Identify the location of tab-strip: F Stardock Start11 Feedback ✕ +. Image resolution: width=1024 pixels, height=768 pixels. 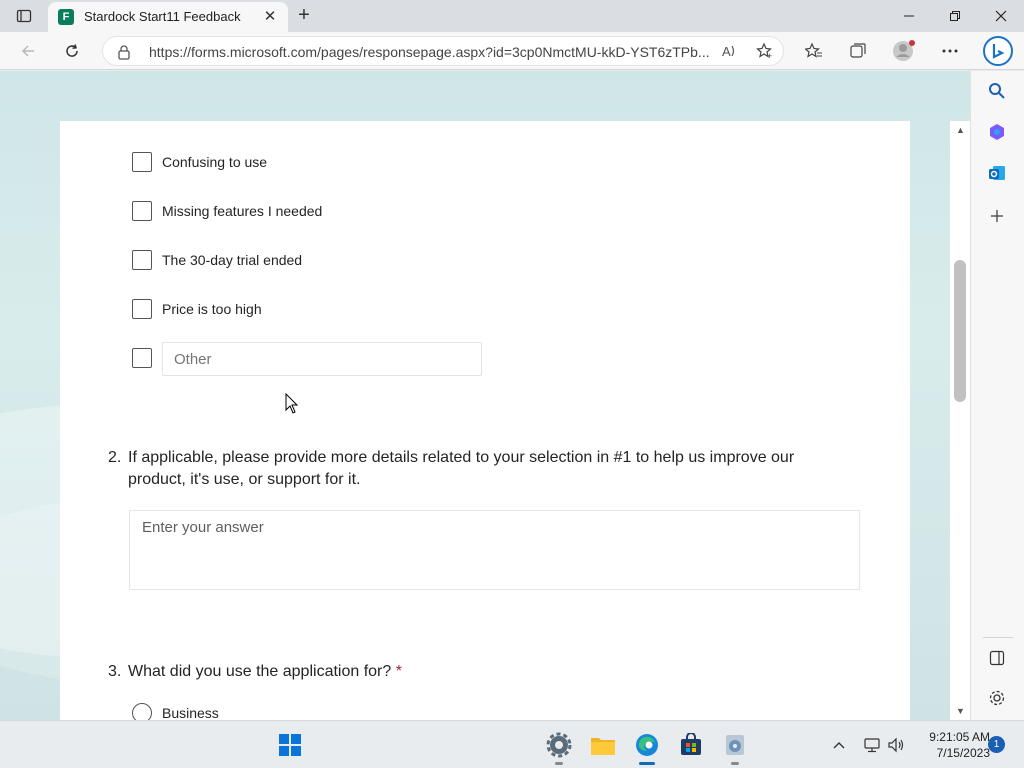
(512, 16).